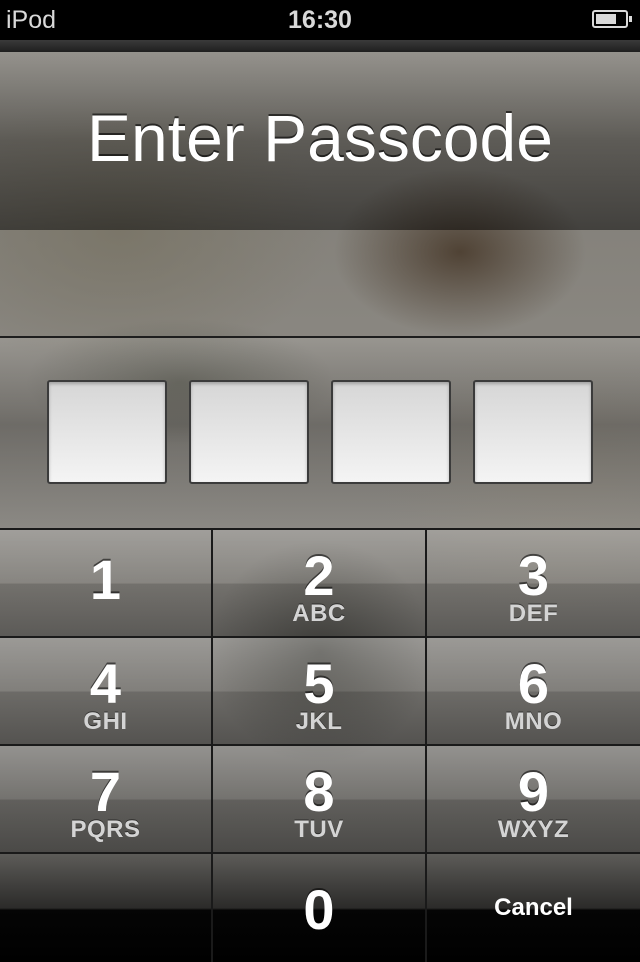 The width and height of the screenshot is (640, 962). Describe the element at coordinates (320, 46) in the screenshot. I see `status-bar-divider` at that location.